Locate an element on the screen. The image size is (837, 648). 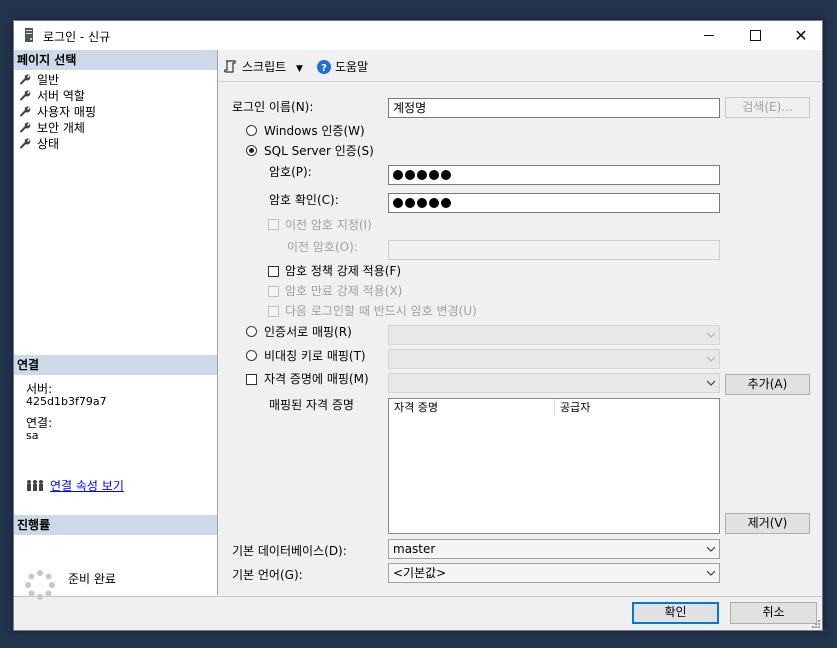
windows-auth-radio is located at coordinates (251, 130).